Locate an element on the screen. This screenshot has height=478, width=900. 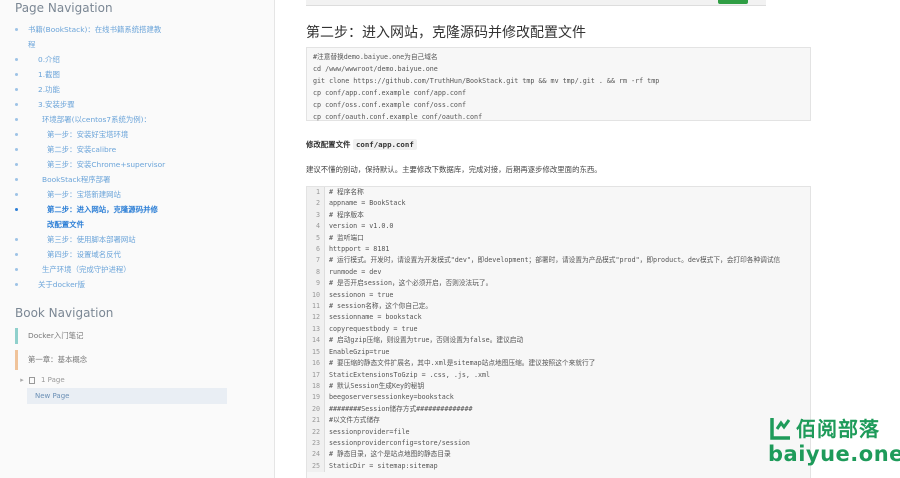
toc-item: 0.介绍 is located at coordinates (135, 59).